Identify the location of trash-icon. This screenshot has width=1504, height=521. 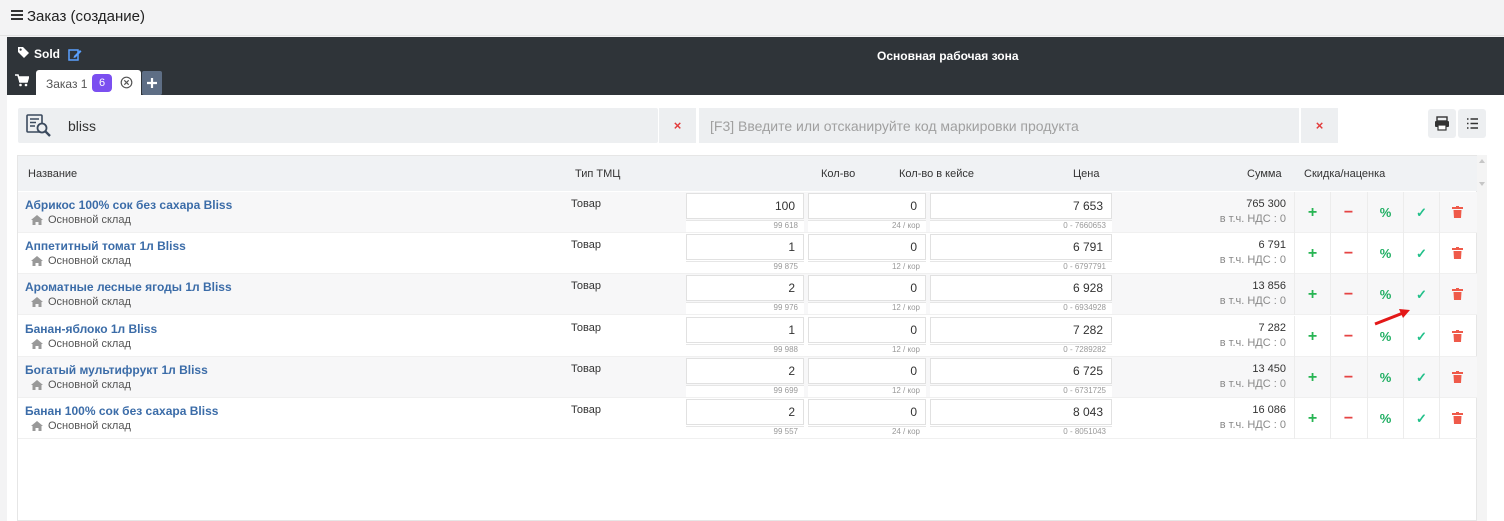
(1457, 212).